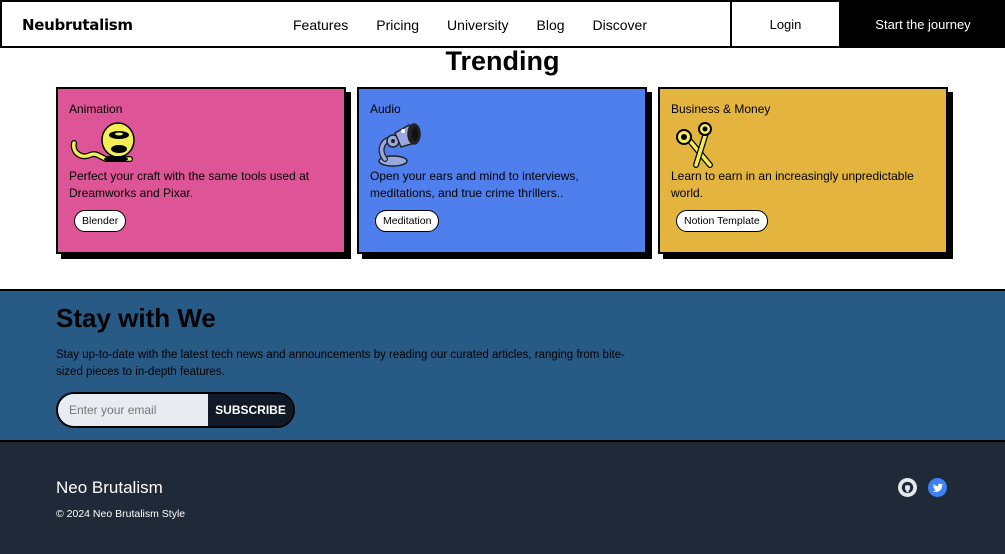 Image resolution: width=1005 pixels, height=554 pixels. I want to click on brand-logo: Neubrutalism, so click(77, 25).